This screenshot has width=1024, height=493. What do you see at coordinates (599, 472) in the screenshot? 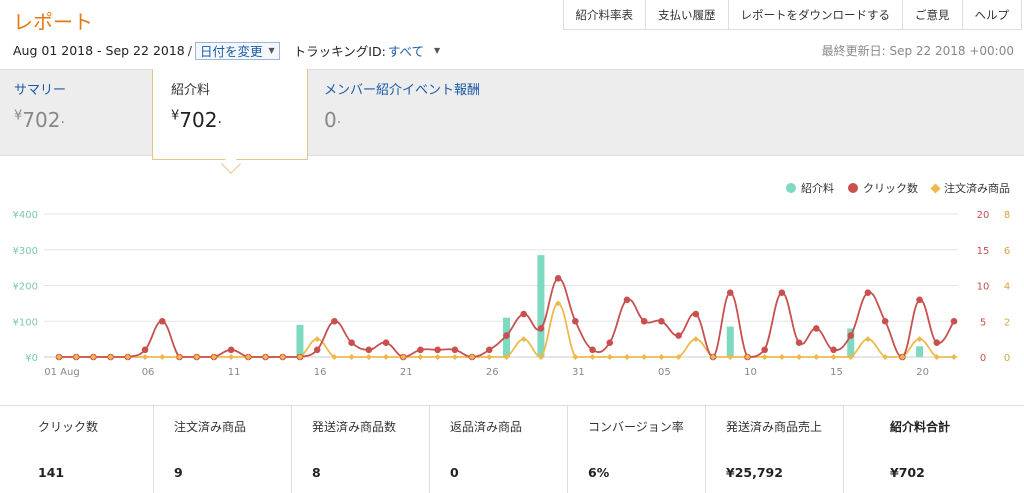
I see `metric-value: 6%` at bounding box center [599, 472].